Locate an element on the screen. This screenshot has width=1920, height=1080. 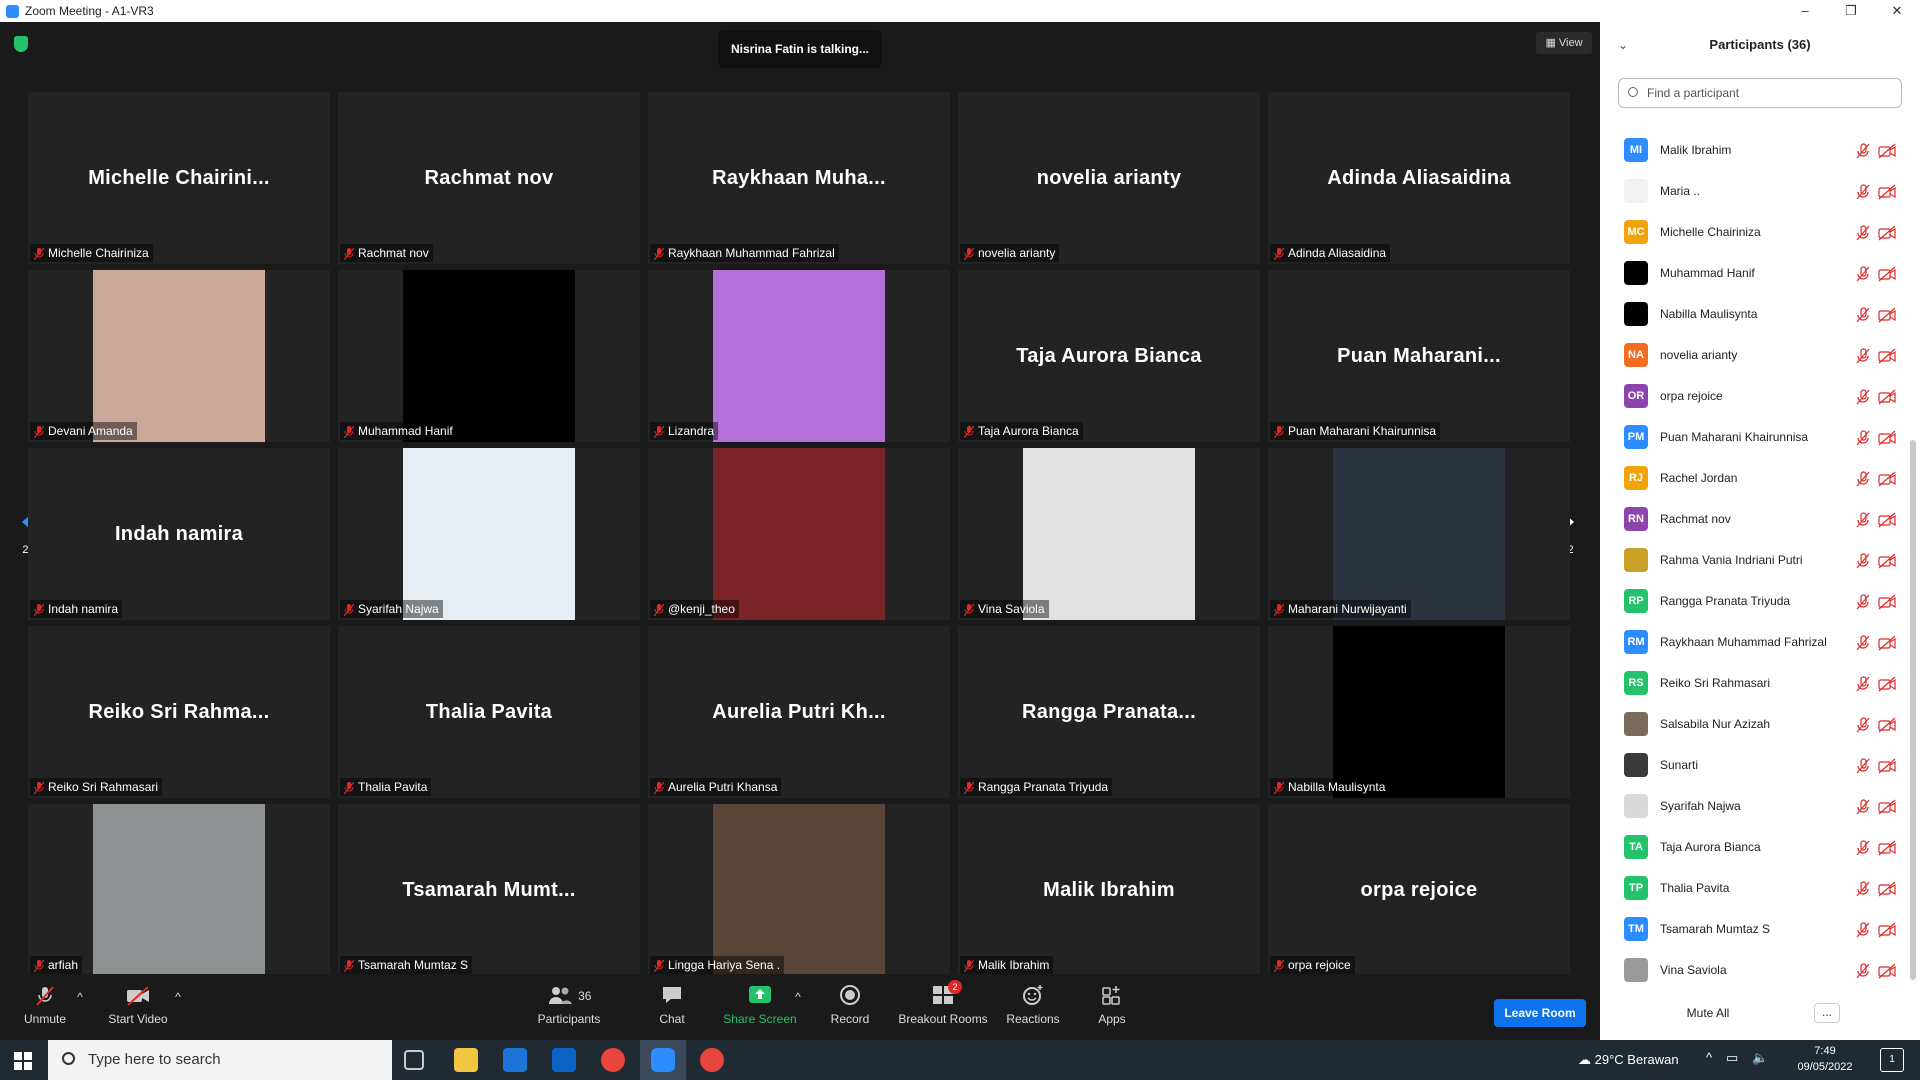
notifications-icon: 1 is located at coordinates (1892, 1060).